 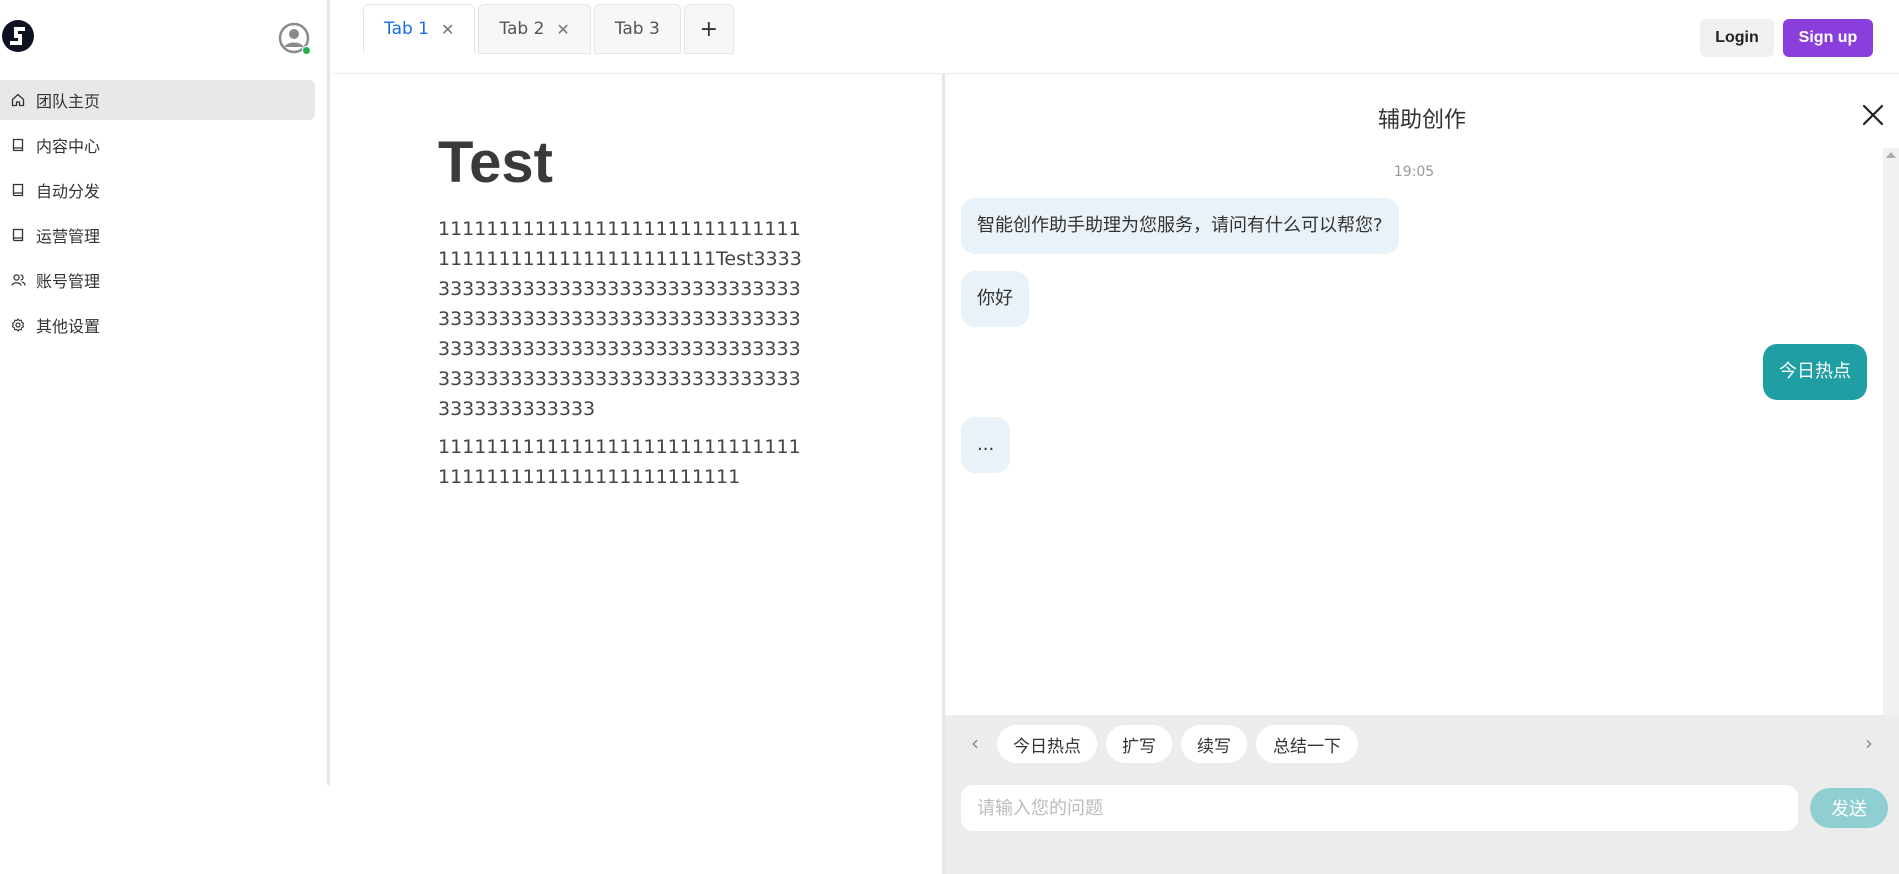 I want to click on chip-today-hot: 今日热点, so click(x=1047, y=744).